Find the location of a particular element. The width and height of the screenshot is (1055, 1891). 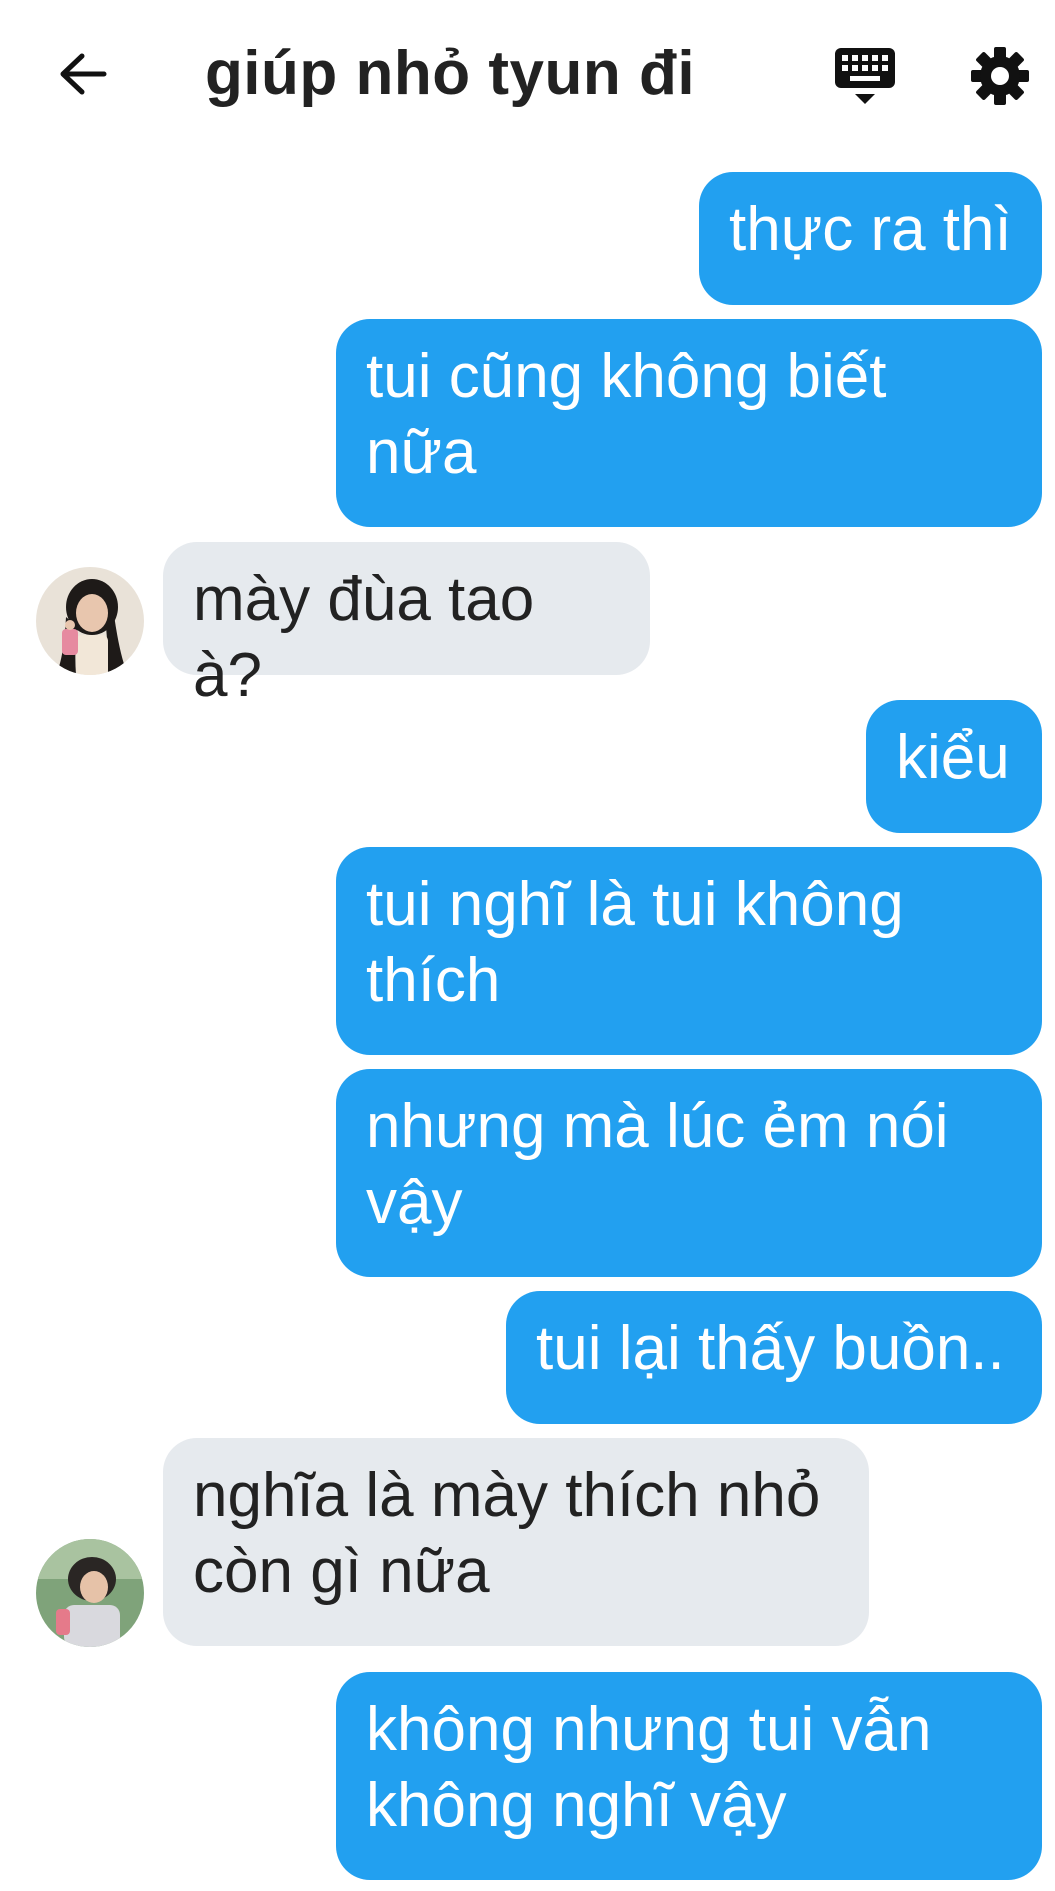

outgoing-message: tui cũng không biết nữa is located at coordinates (689, 423).